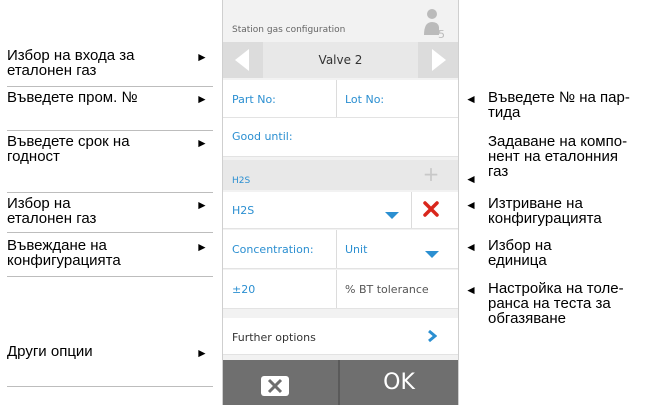 This screenshot has height=409, width=665. I want to click on part-no-field: Part No:, so click(254, 99).